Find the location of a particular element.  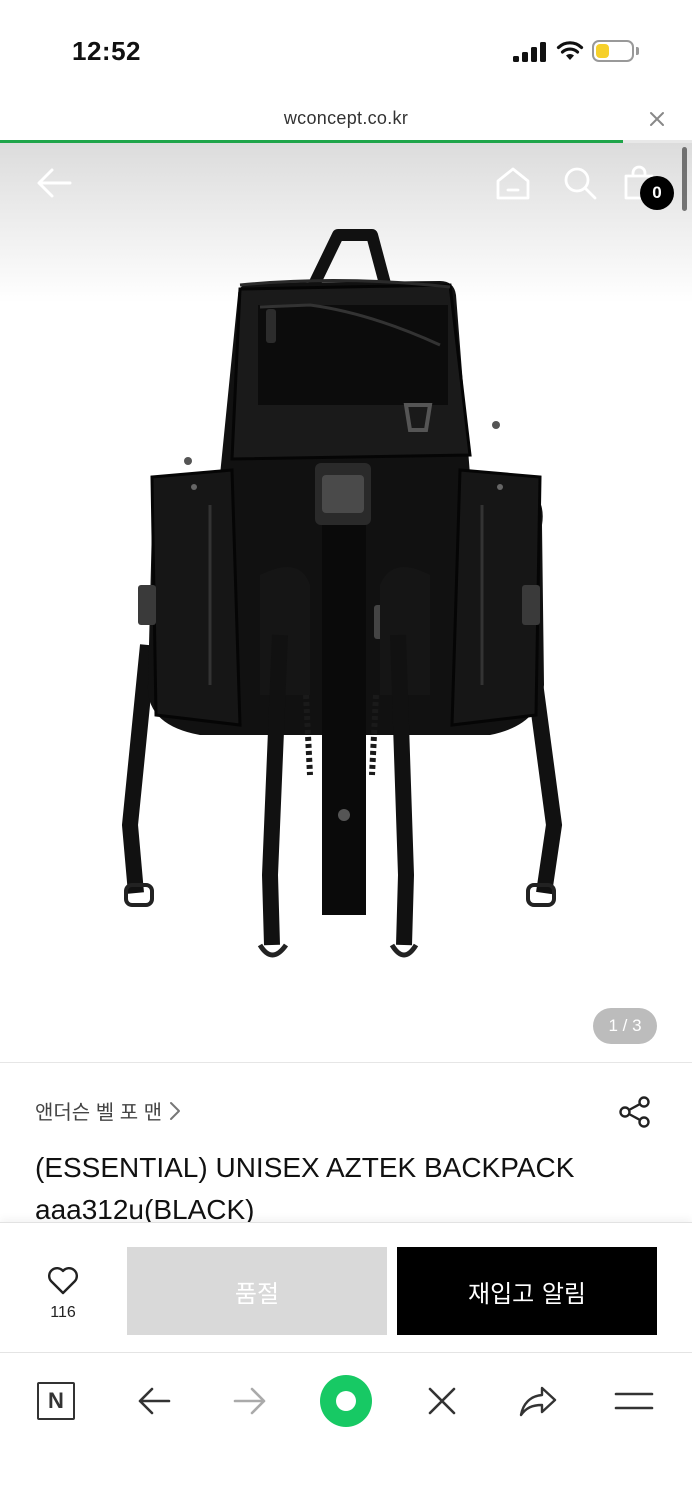

wishlist-button: 116 is located at coordinates (63, 1295).